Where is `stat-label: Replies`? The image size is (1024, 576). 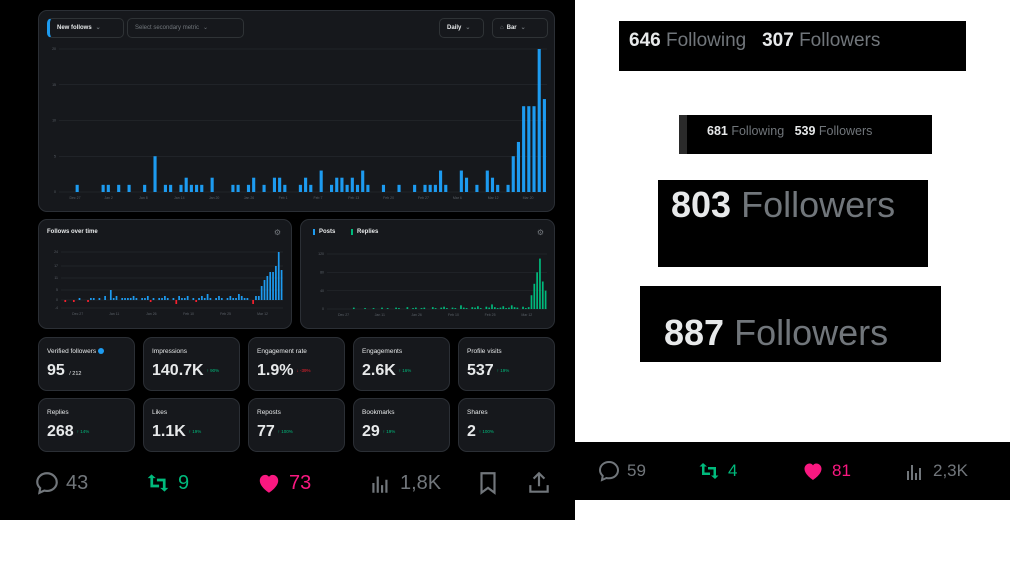
stat-label: Replies is located at coordinates (58, 412).